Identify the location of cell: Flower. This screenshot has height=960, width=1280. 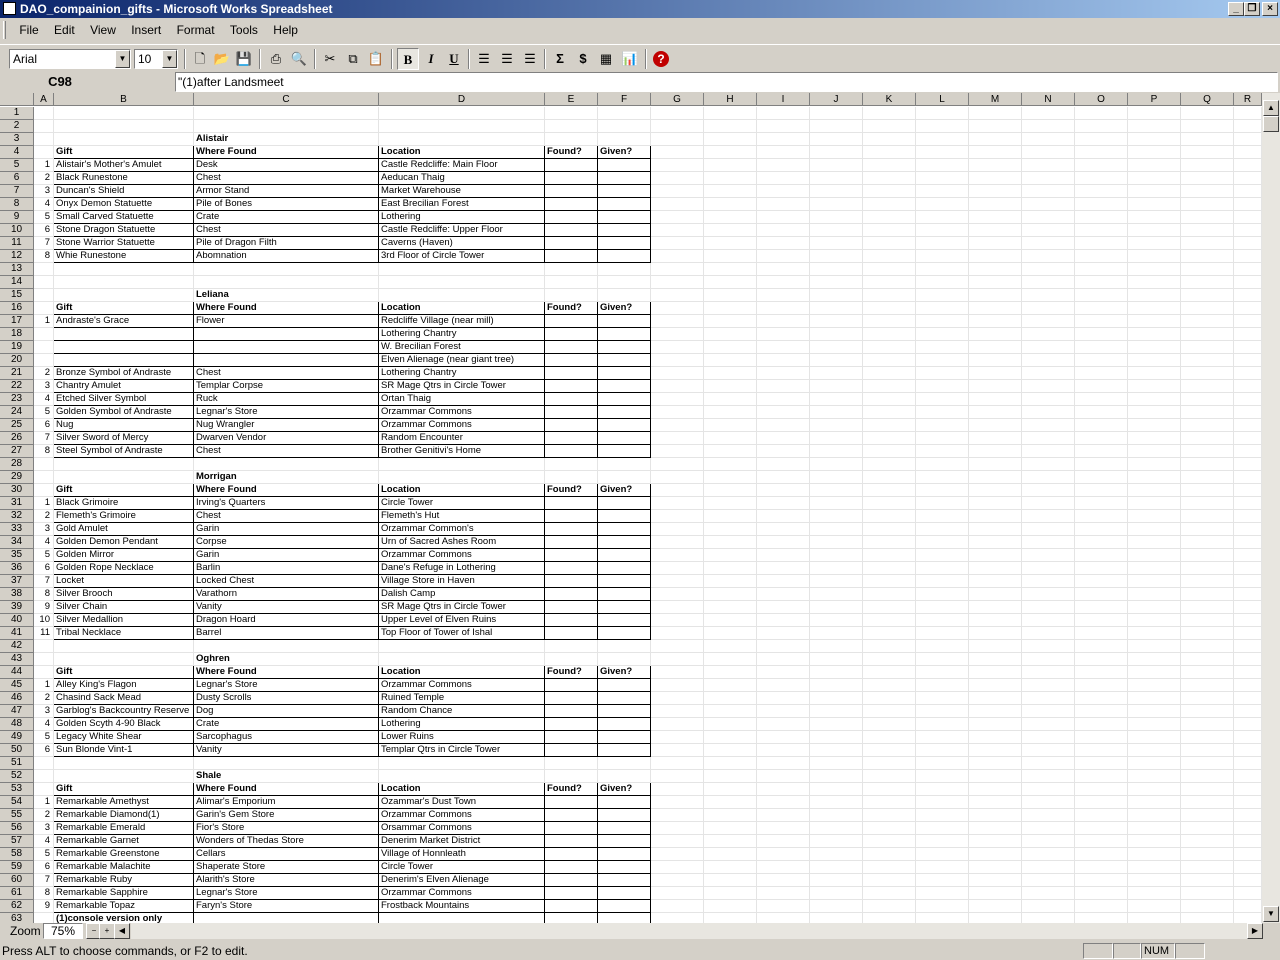
(286, 321).